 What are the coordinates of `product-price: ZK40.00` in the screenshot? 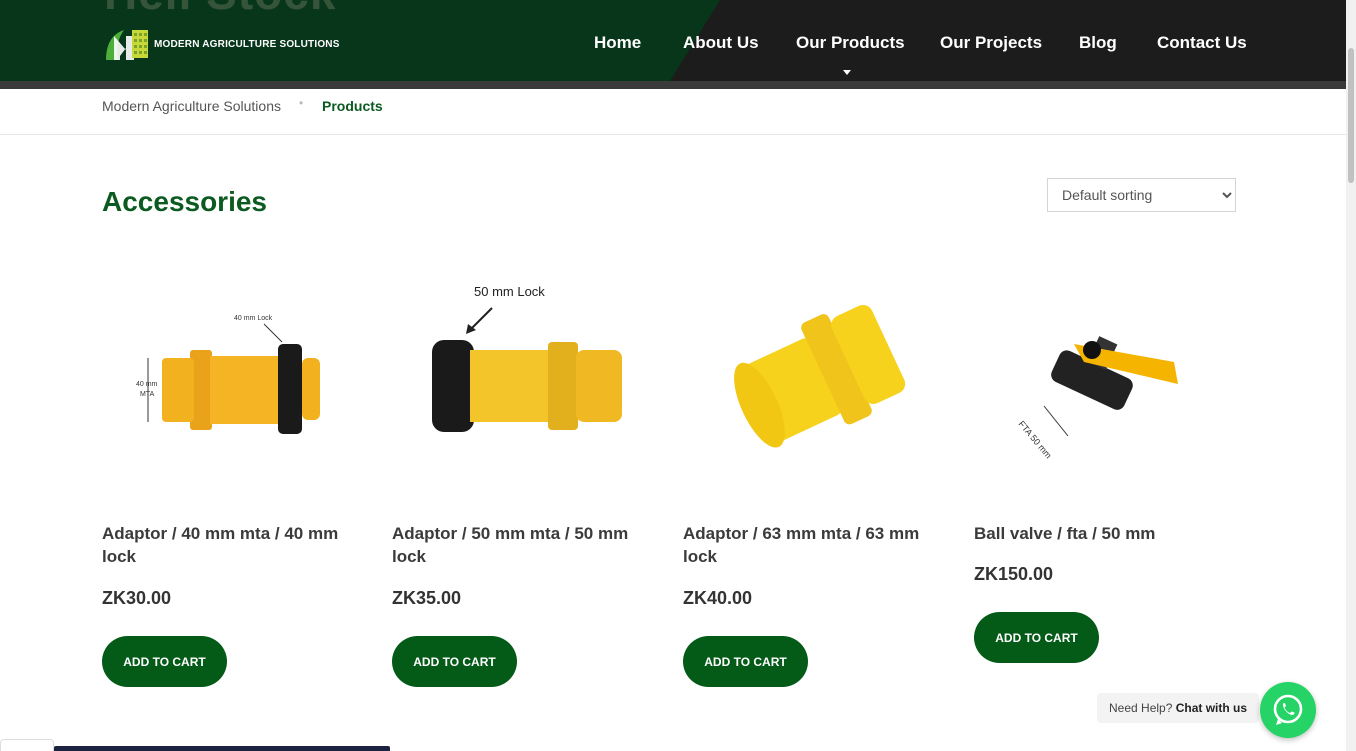 It's located at (718, 598).